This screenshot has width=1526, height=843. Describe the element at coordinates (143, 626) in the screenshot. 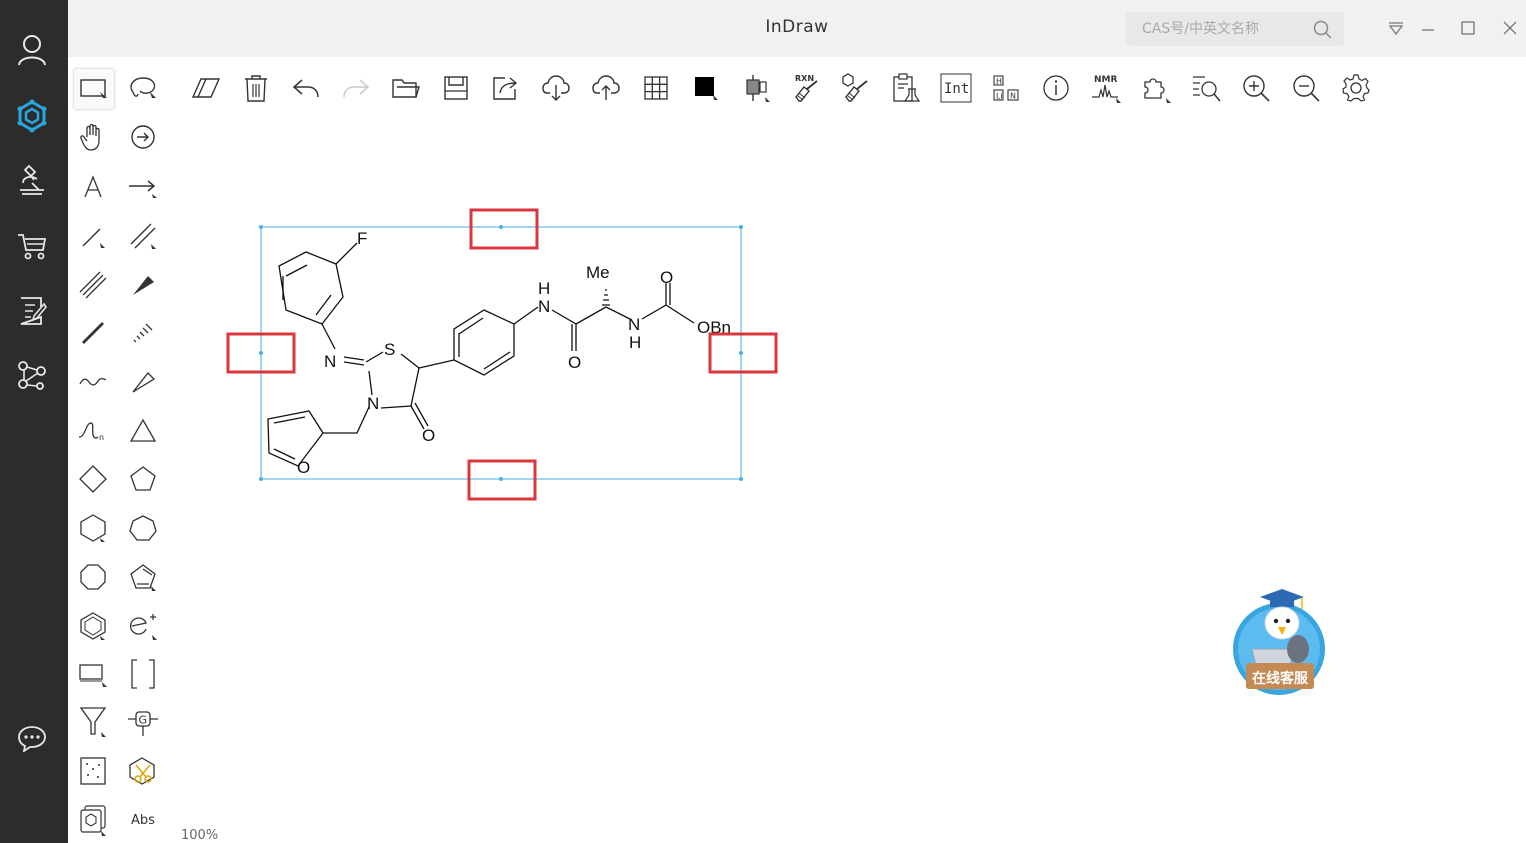

I see `charge-tool-icon` at that location.